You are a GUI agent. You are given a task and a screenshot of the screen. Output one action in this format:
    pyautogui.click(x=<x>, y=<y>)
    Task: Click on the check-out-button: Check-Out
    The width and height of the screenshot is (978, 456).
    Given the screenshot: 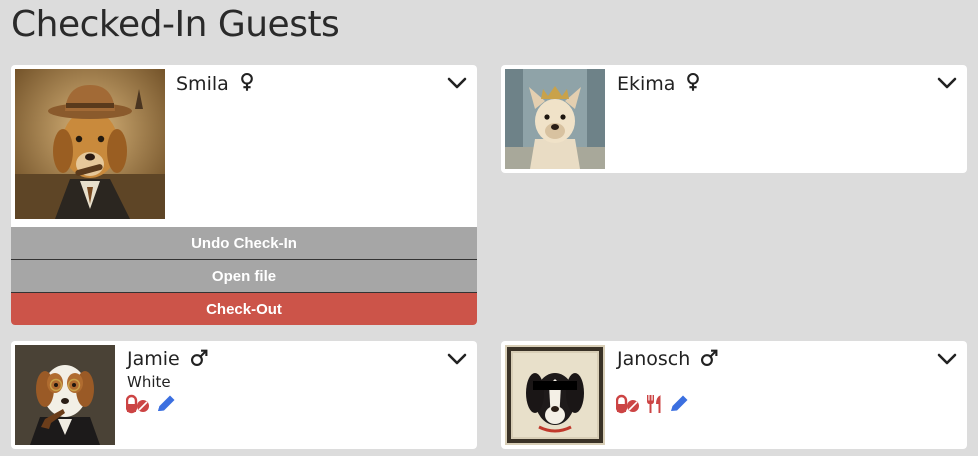 What is the action you would take?
    pyautogui.click(x=244, y=309)
    